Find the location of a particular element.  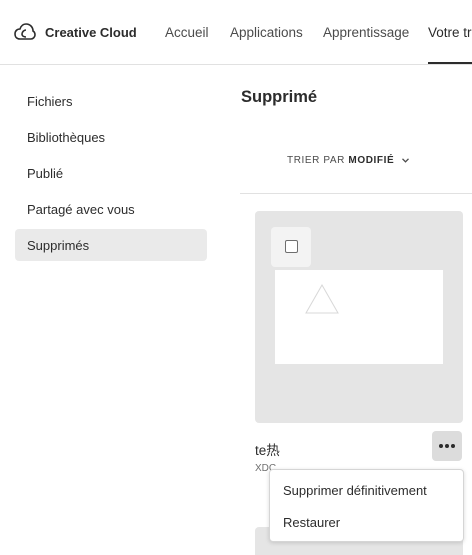

select-checkbox is located at coordinates (291, 246).